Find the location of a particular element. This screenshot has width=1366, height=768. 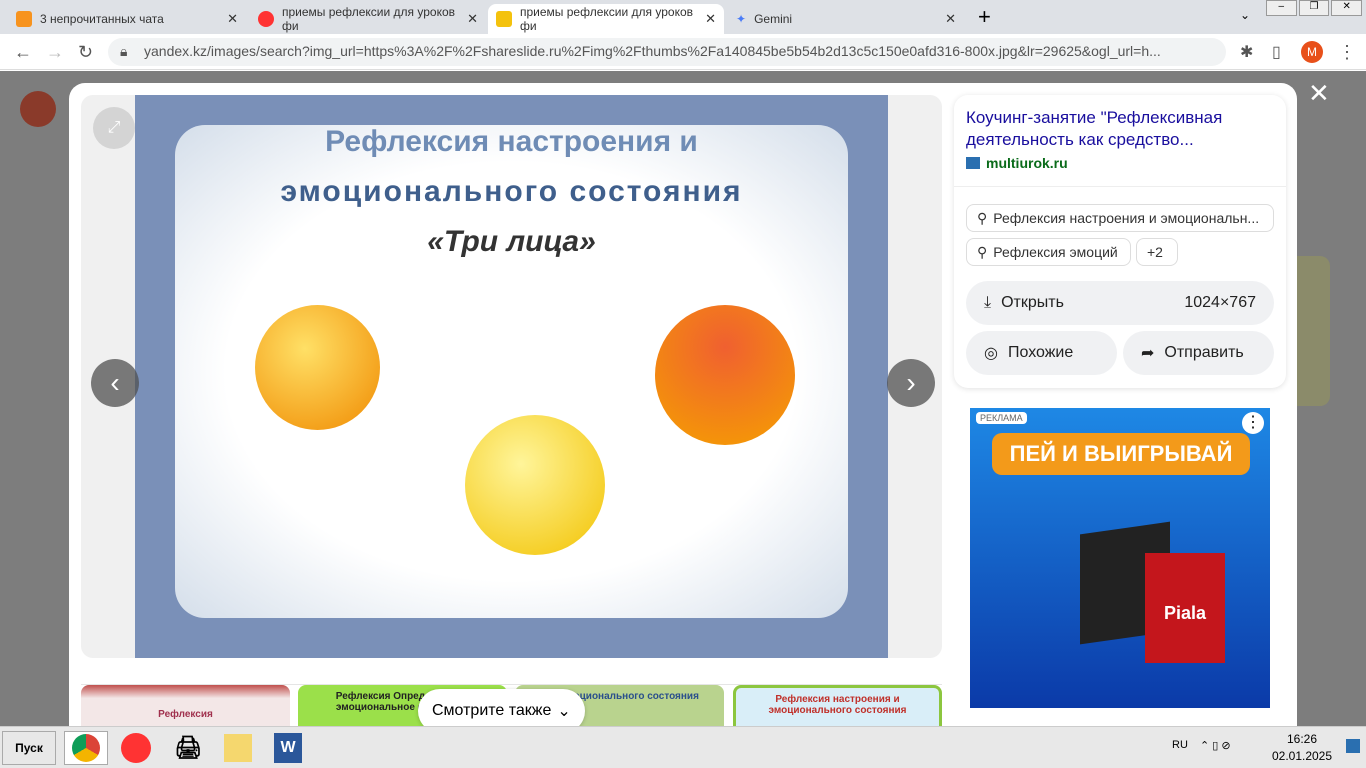

close-viewer-button: ✕ is located at coordinates (1319, 93).